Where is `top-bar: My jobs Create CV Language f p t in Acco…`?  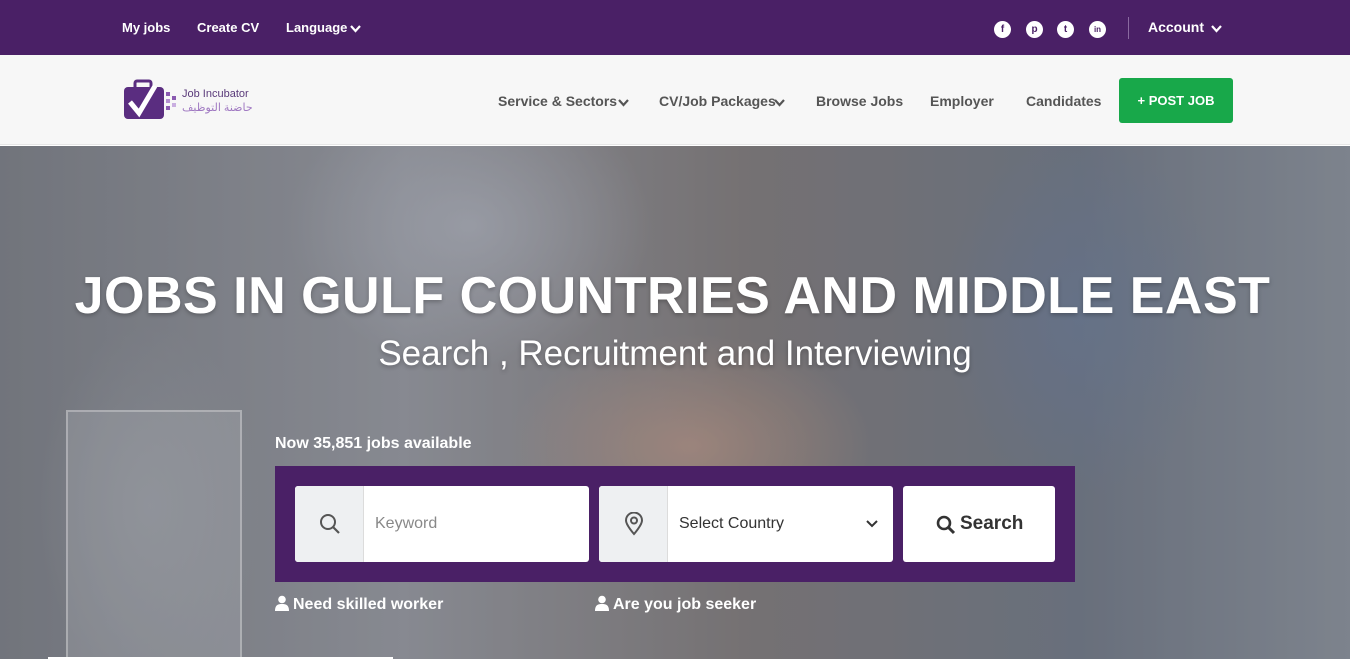 top-bar: My jobs Create CV Language f p t in Acco… is located at coordinates (675, 27).